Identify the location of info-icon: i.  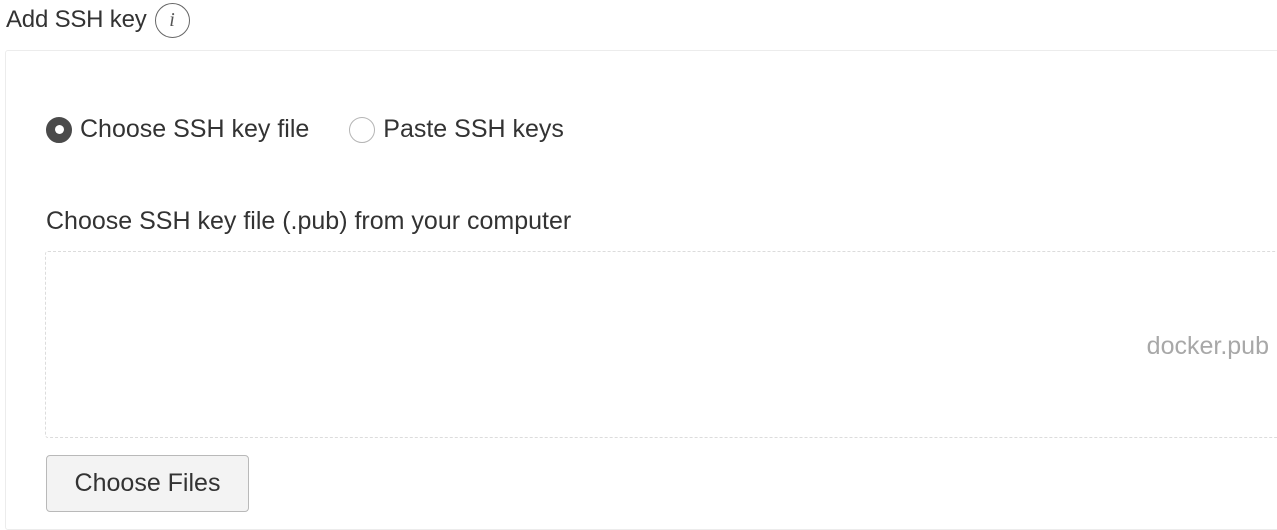
(172, 20).